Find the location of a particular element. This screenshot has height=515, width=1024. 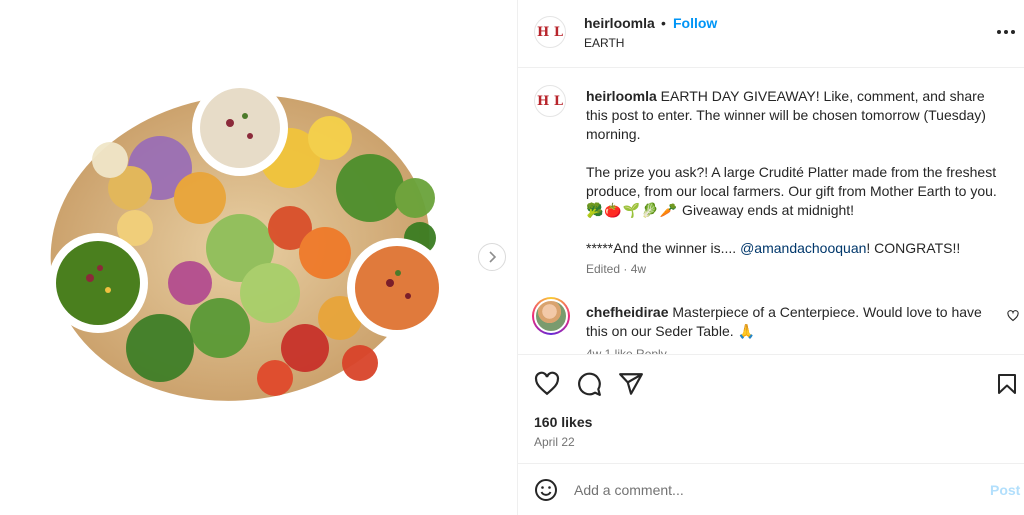

winner-mention-link: @amandachooquan is located at coordinates (803, 248).